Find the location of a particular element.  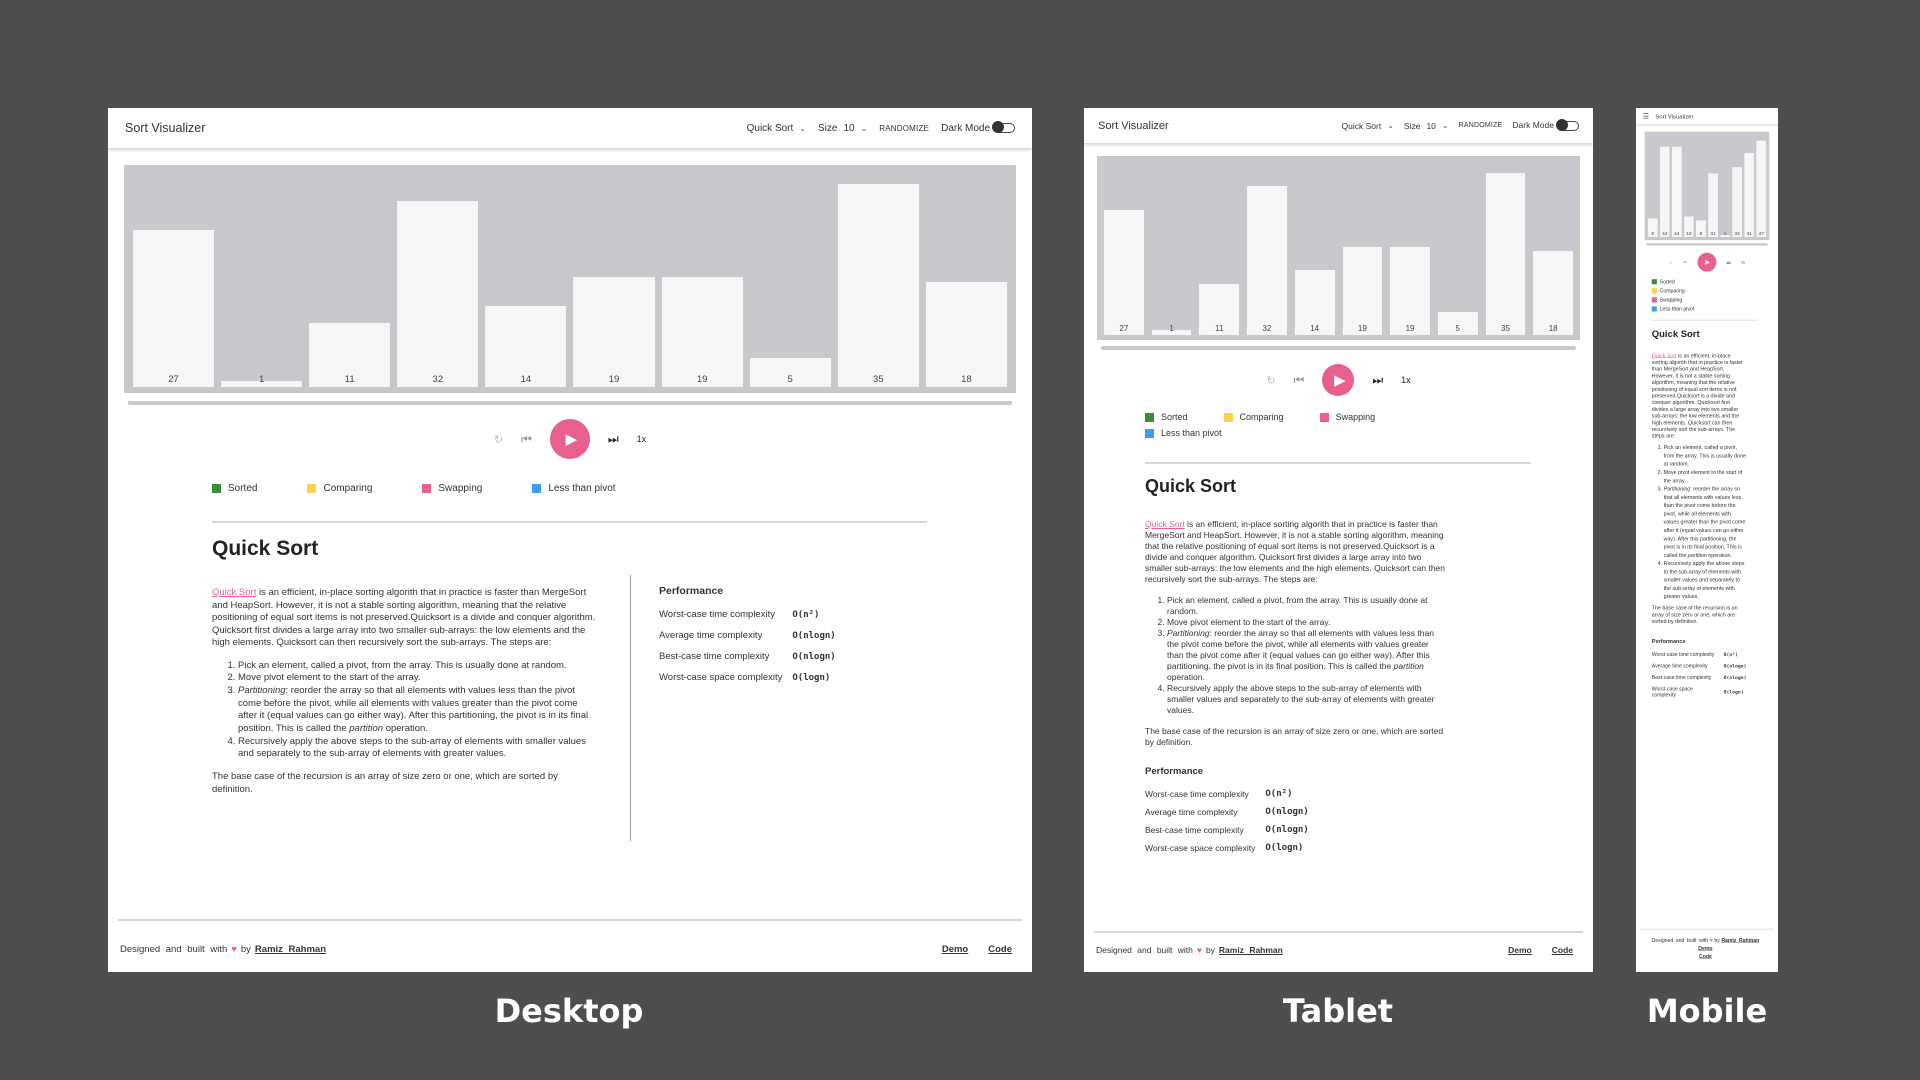

bar-value: 44 is located at coordinates (1677, 233).